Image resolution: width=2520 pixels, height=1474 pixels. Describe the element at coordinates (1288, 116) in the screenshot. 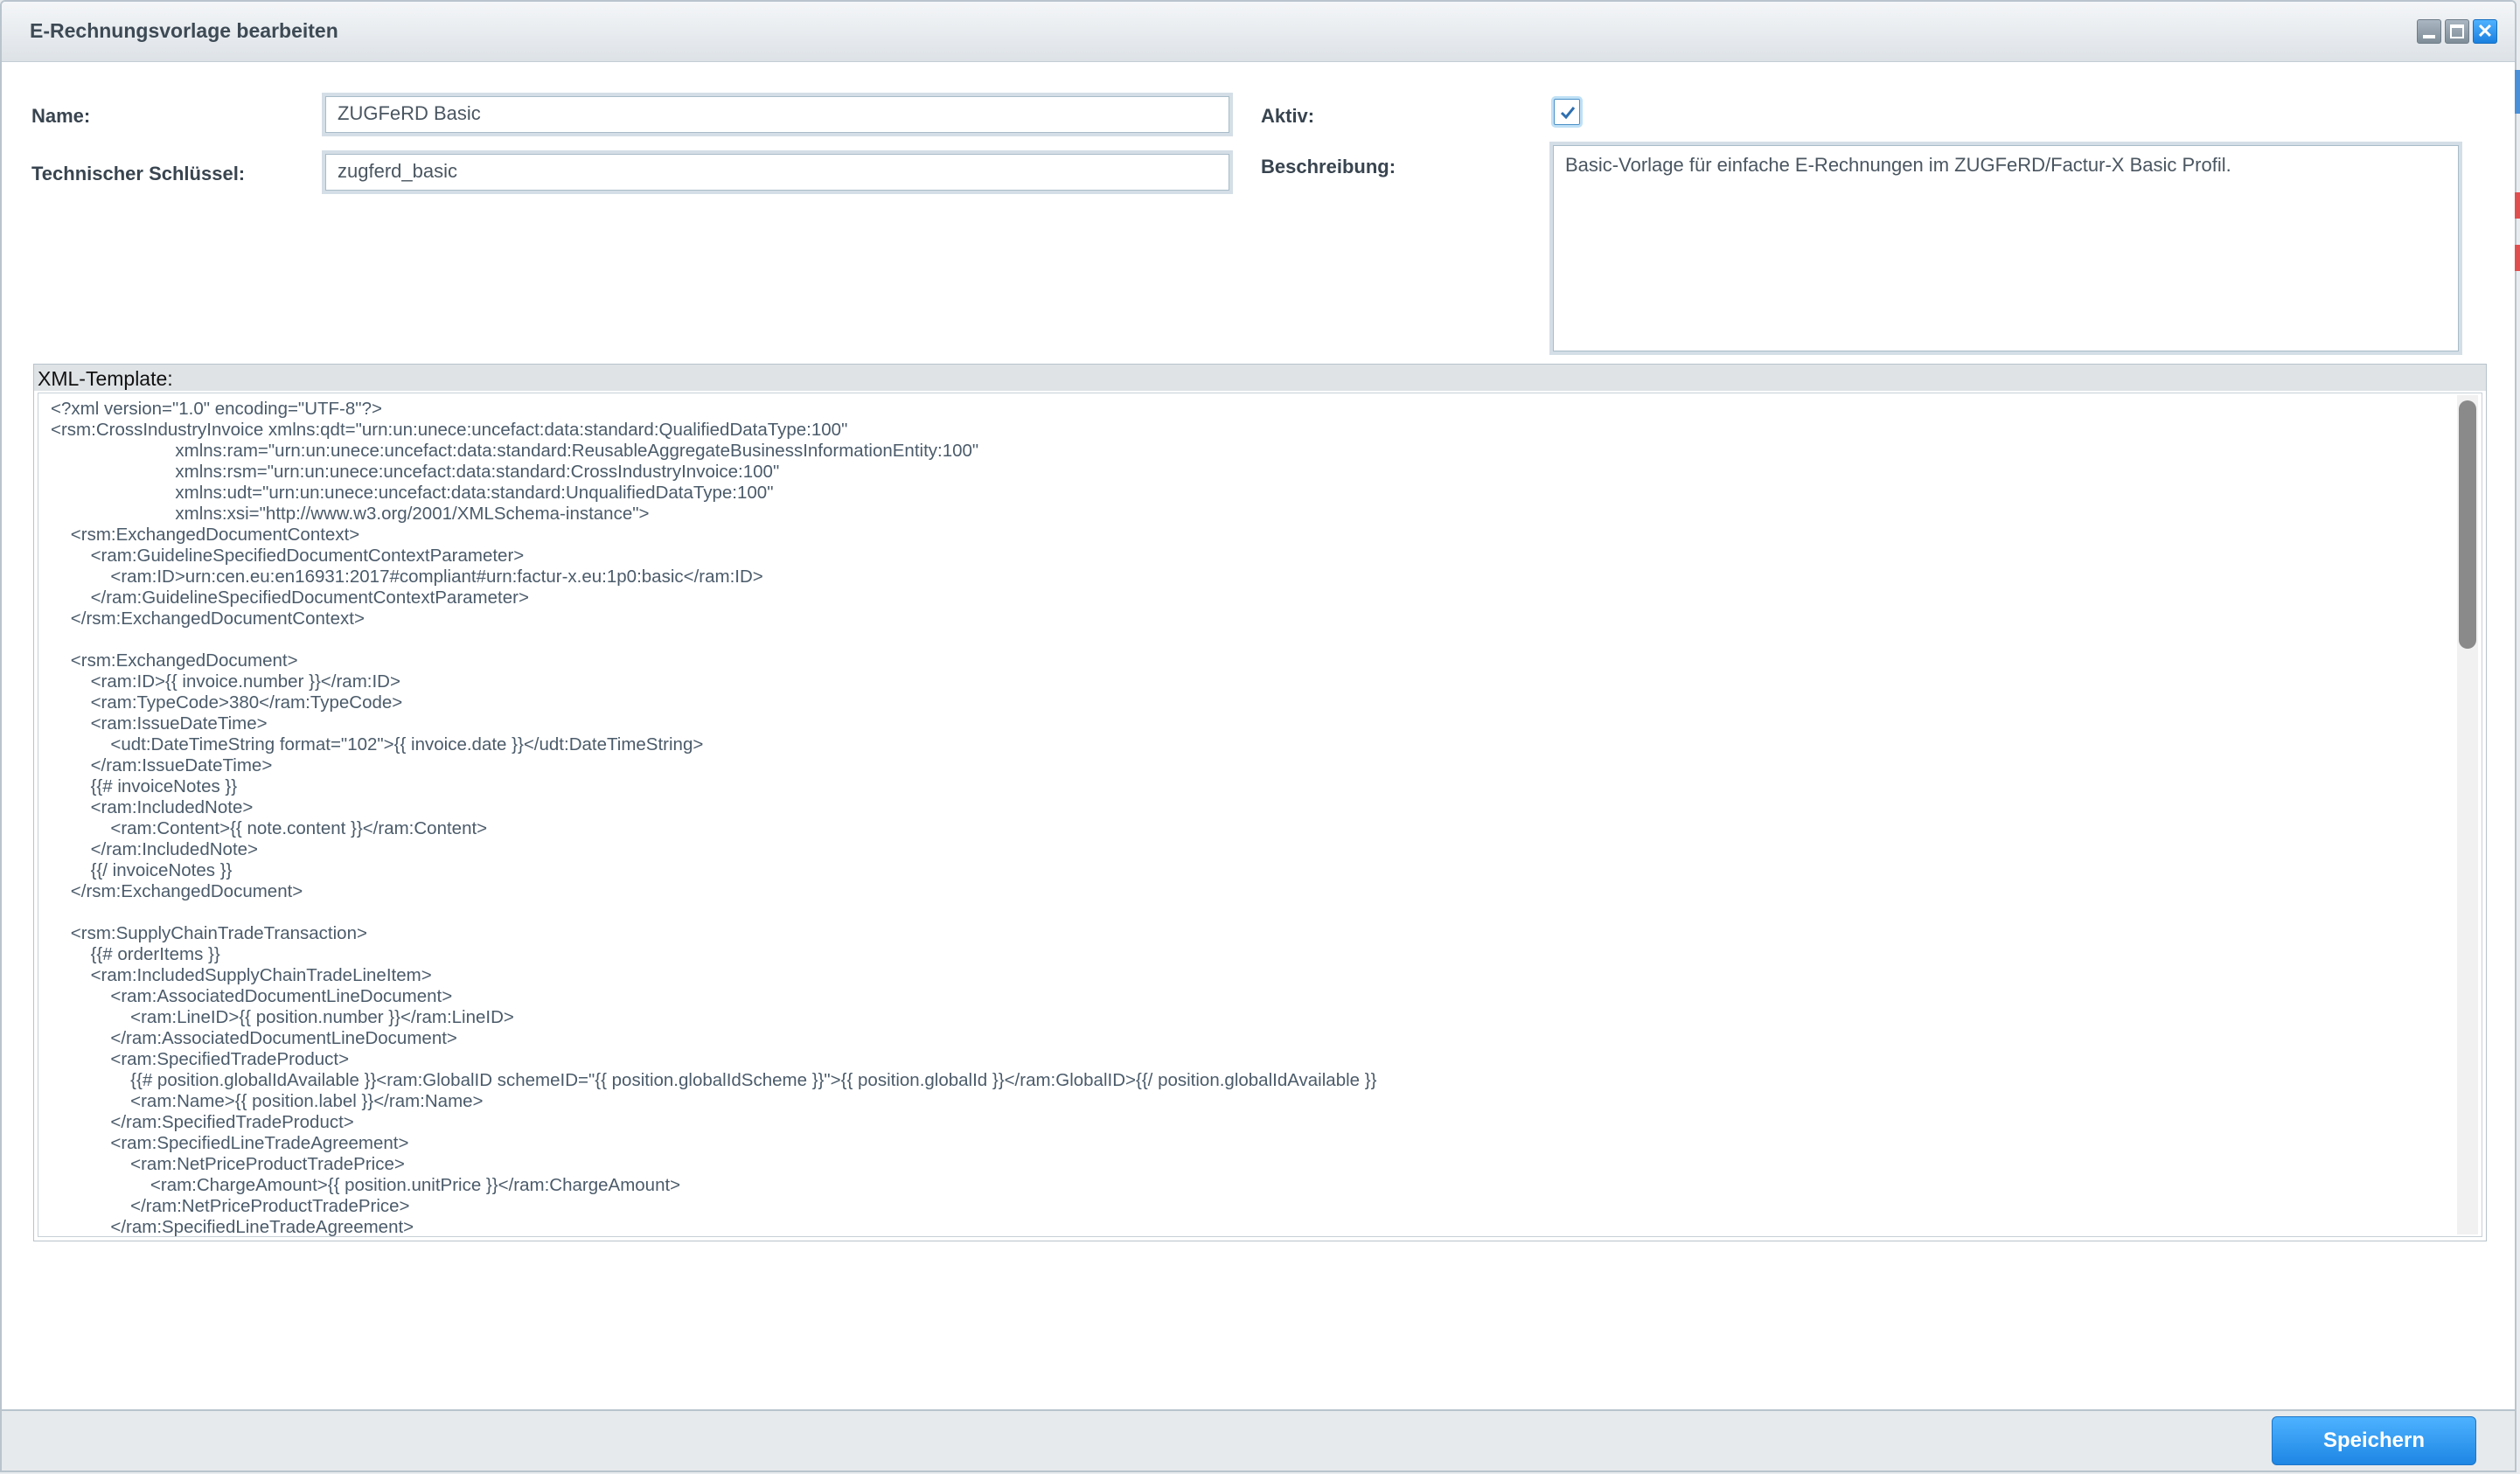

I see `active-label: Aktiv:` at that location.